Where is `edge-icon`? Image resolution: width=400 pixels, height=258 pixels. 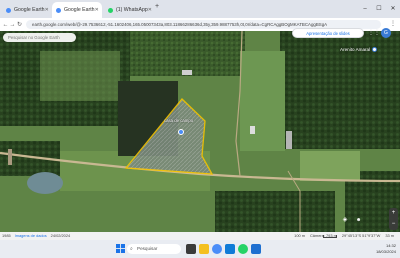
edge-icon is located at coordinates (230, 249).